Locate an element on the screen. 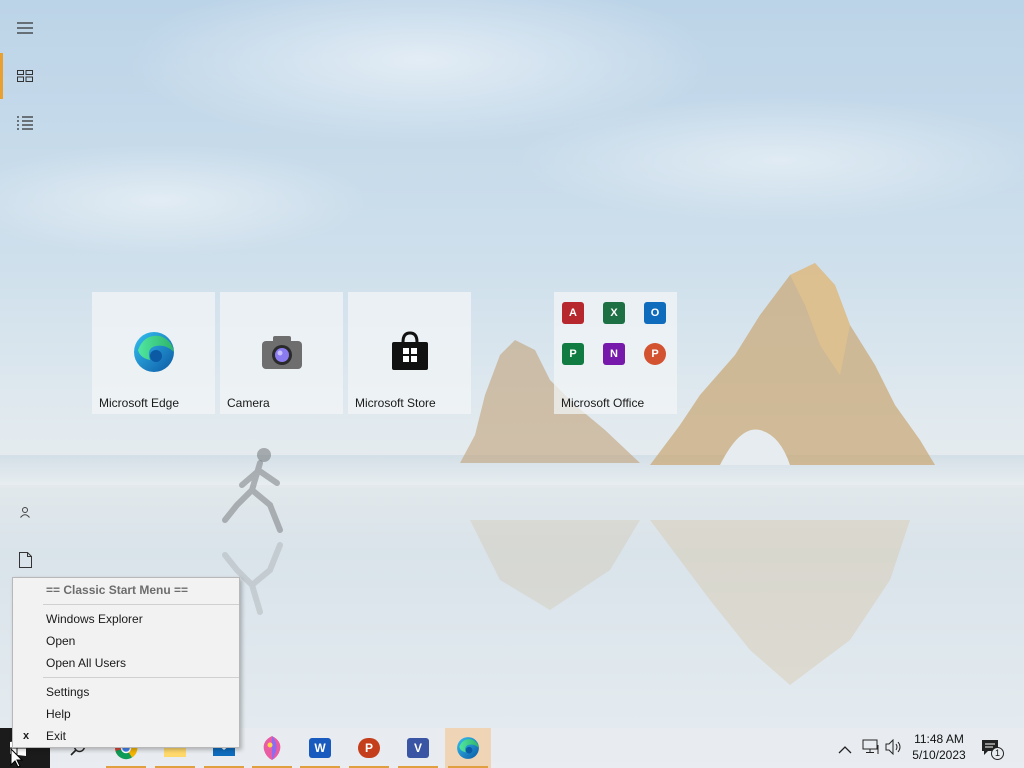 This screenshot has height=768, width=1024. action-center-button: 1 is located at coordinates (992, 749).